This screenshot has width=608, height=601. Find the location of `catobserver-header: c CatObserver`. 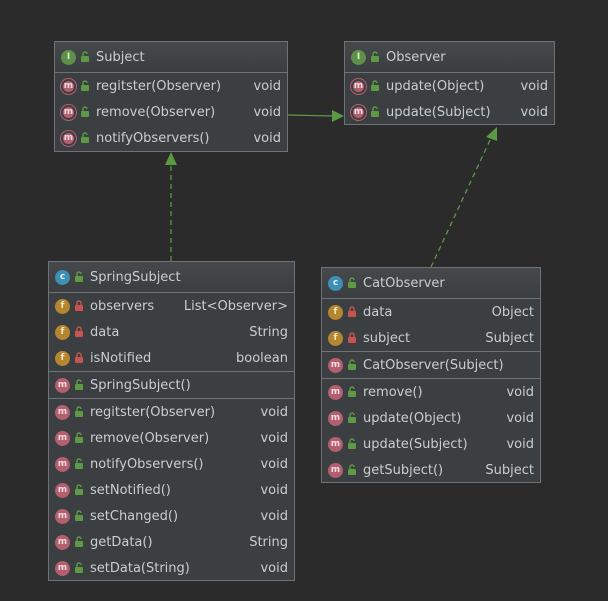

catobserver-header: c CatObserver is located at coordinates (431, 283).